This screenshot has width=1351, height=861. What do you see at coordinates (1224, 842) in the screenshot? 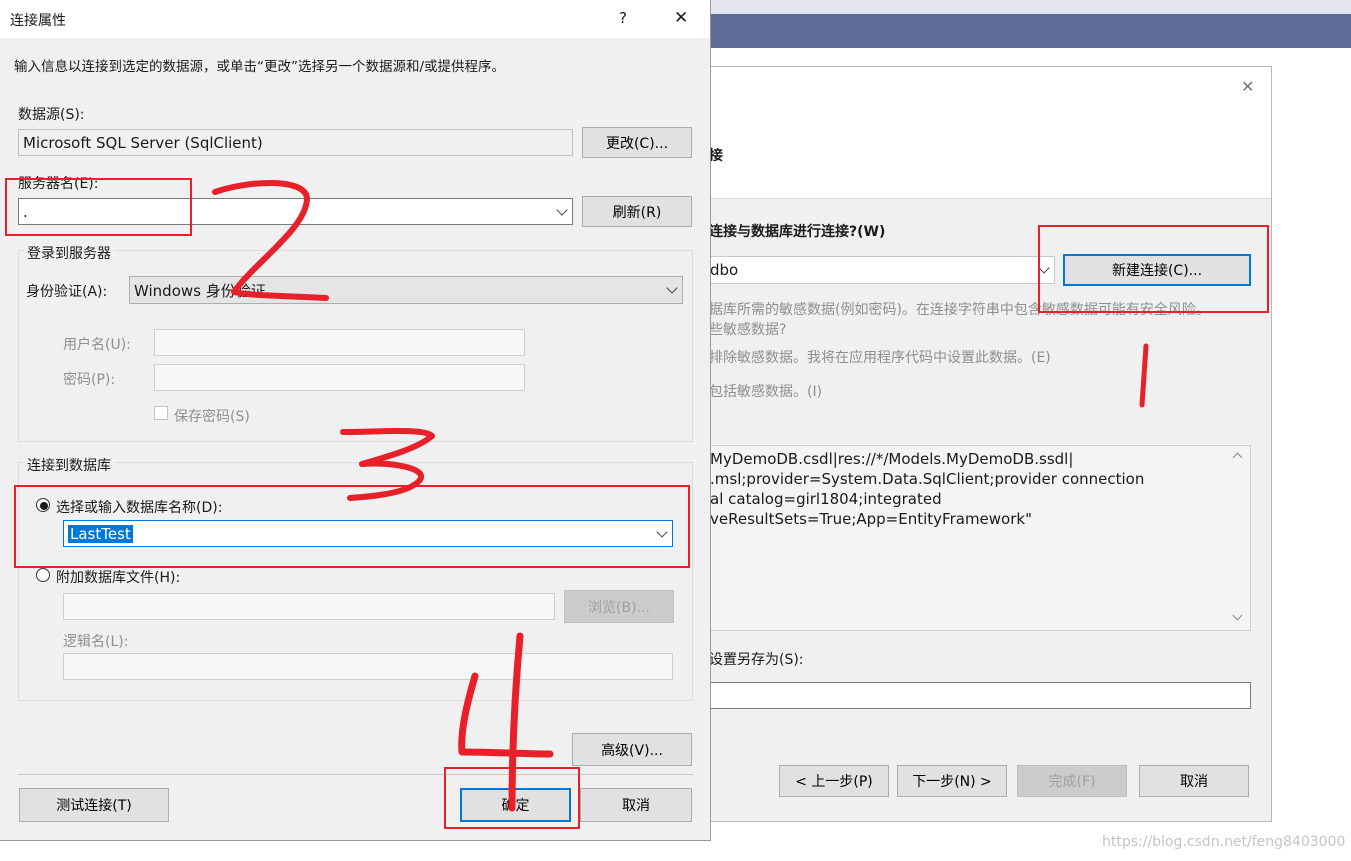
I see `watermark: https://blog.csdn.net/feng8403000` at bounding box center [1224, 842].